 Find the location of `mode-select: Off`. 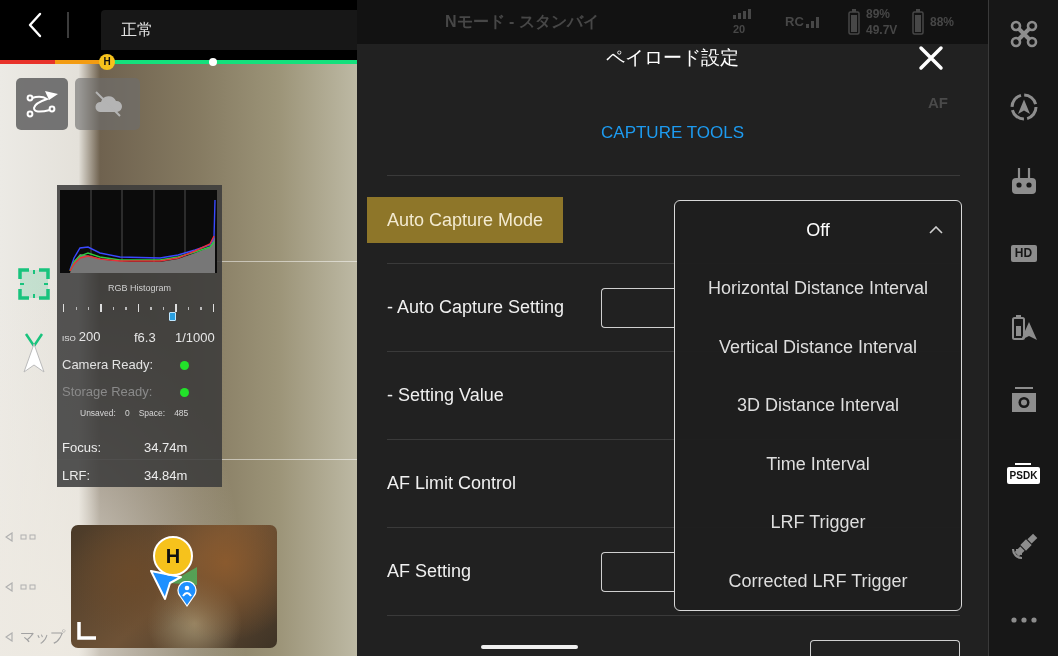

mode-select: Off is located at coordinates (818, 230).